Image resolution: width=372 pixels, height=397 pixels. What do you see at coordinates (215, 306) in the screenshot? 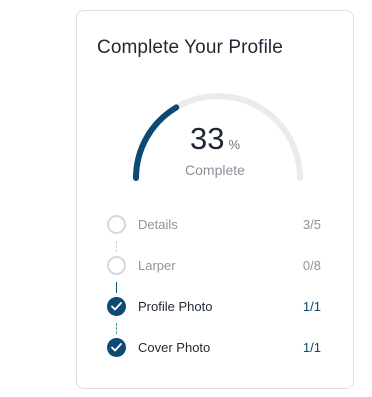
I see `step-profile-photo: Profile Photo 1/1` at bounding box center [215, 306].